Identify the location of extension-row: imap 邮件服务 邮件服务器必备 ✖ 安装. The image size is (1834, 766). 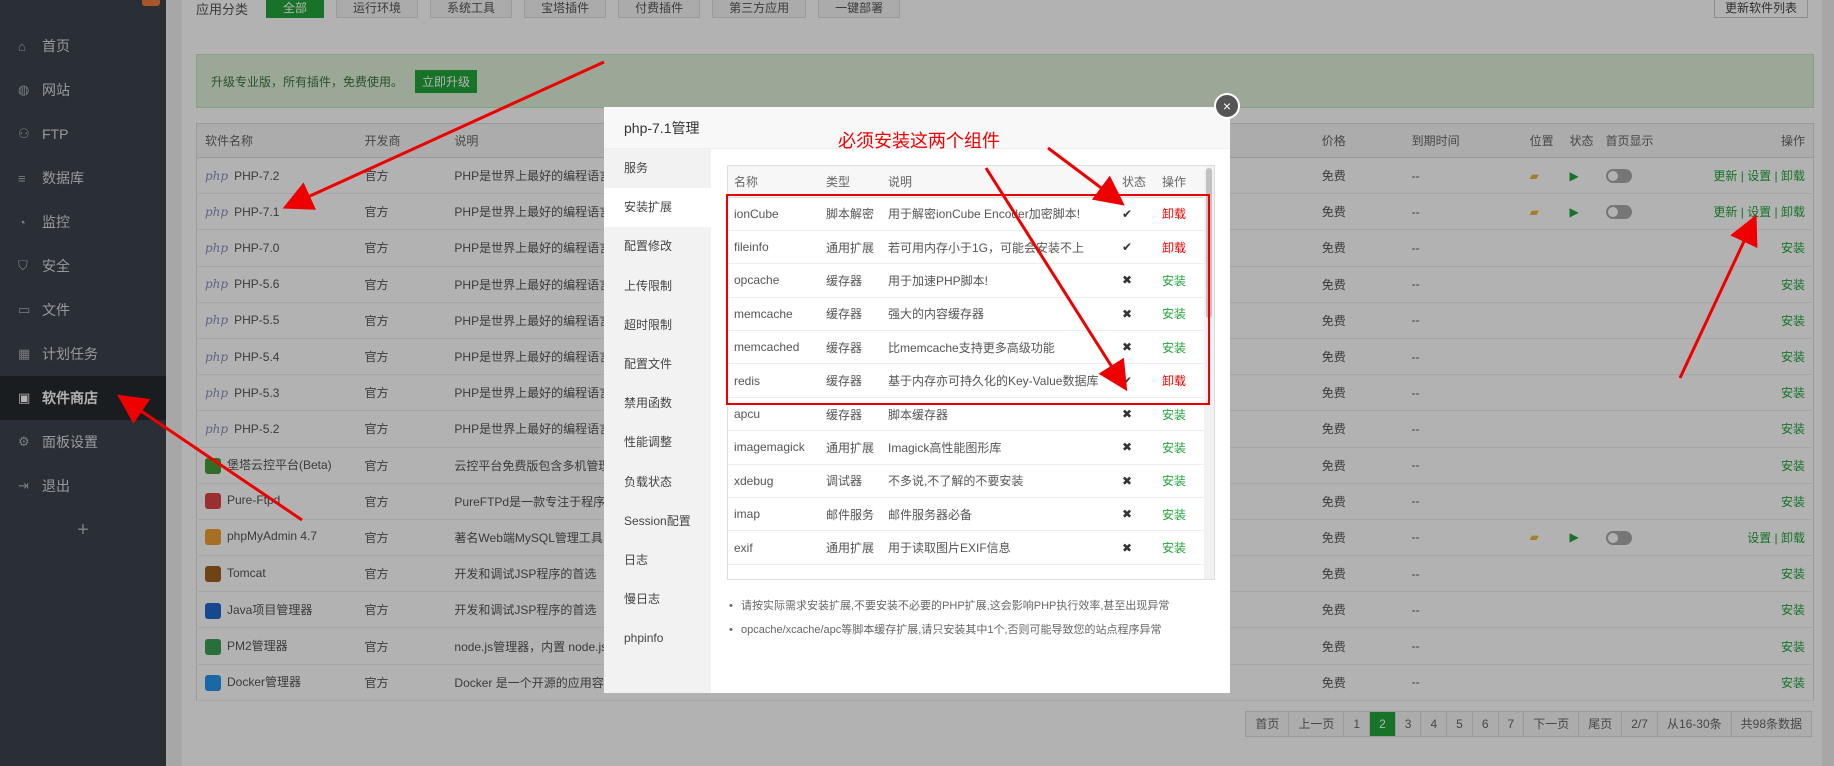
(966, 514).